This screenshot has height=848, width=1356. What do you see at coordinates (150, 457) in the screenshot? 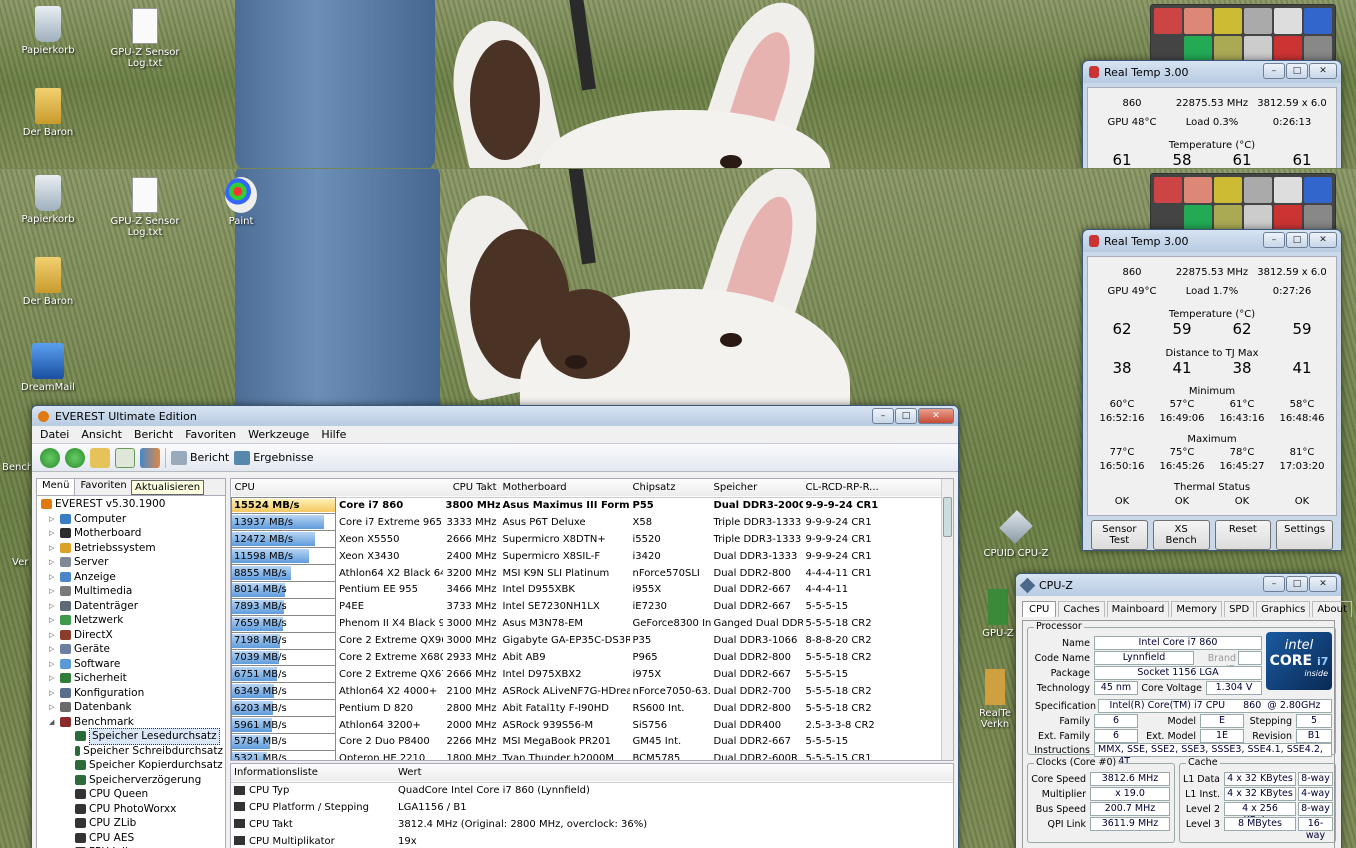
I see `users-icon` at bounding box center [150, 457].